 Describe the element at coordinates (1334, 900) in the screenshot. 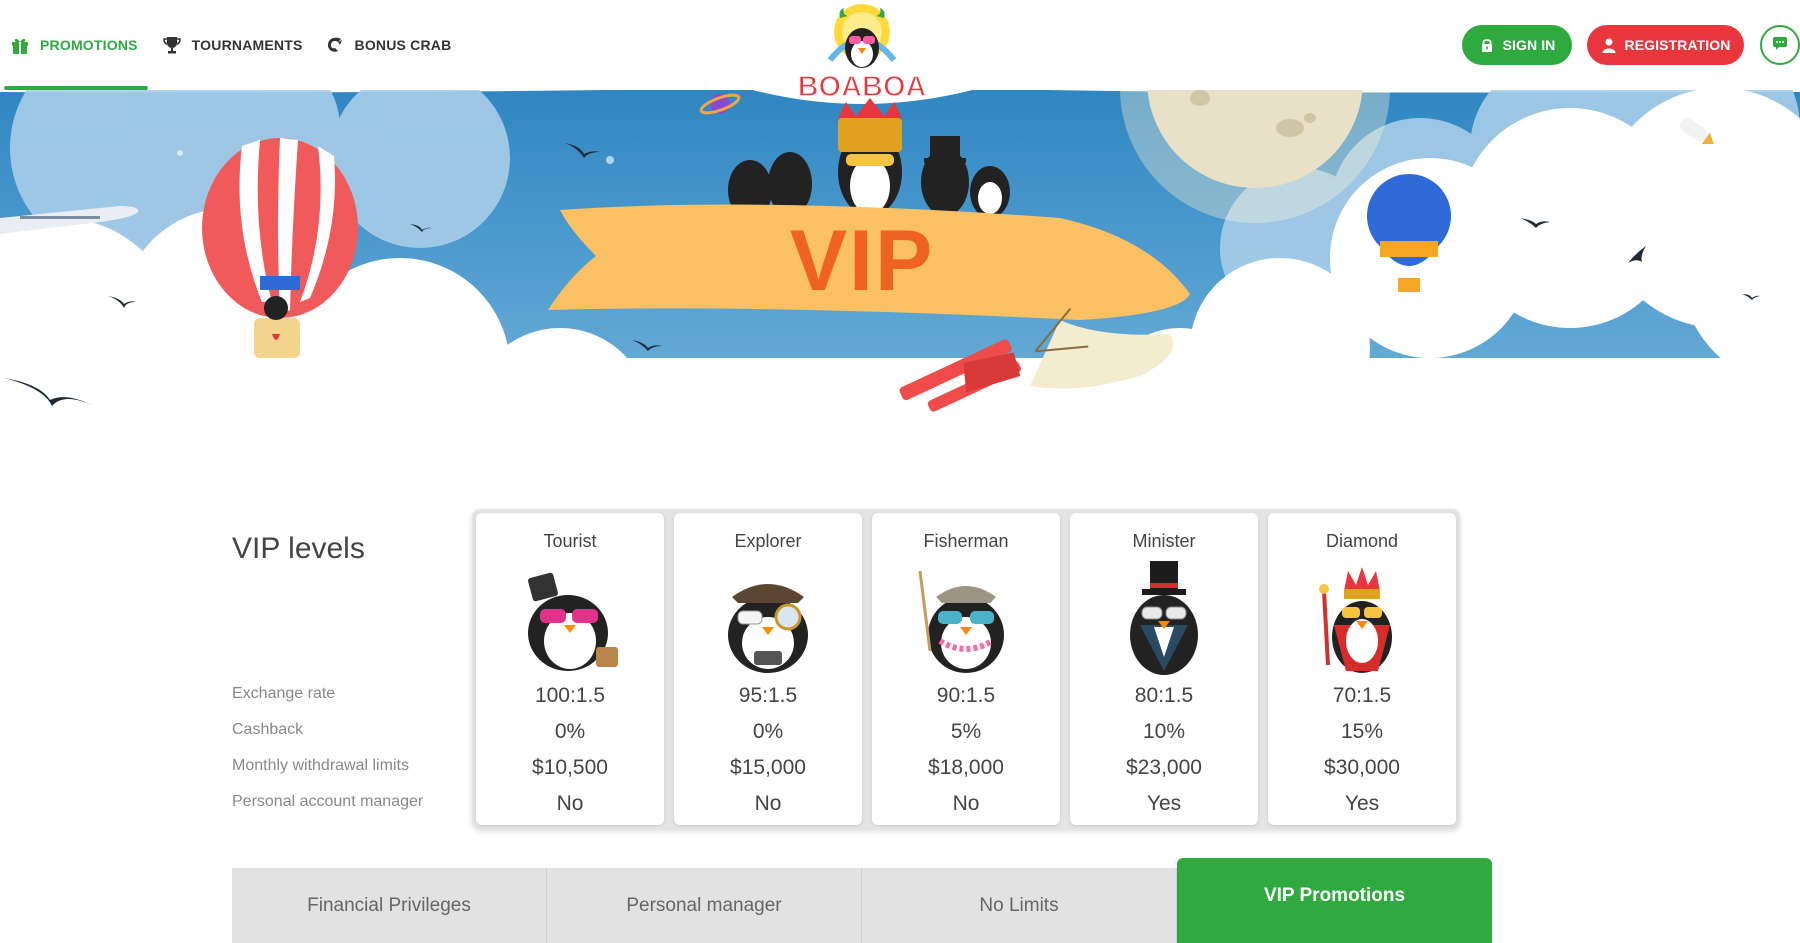

I see `tab-vip-promotions: VIP Promotions` at that location.